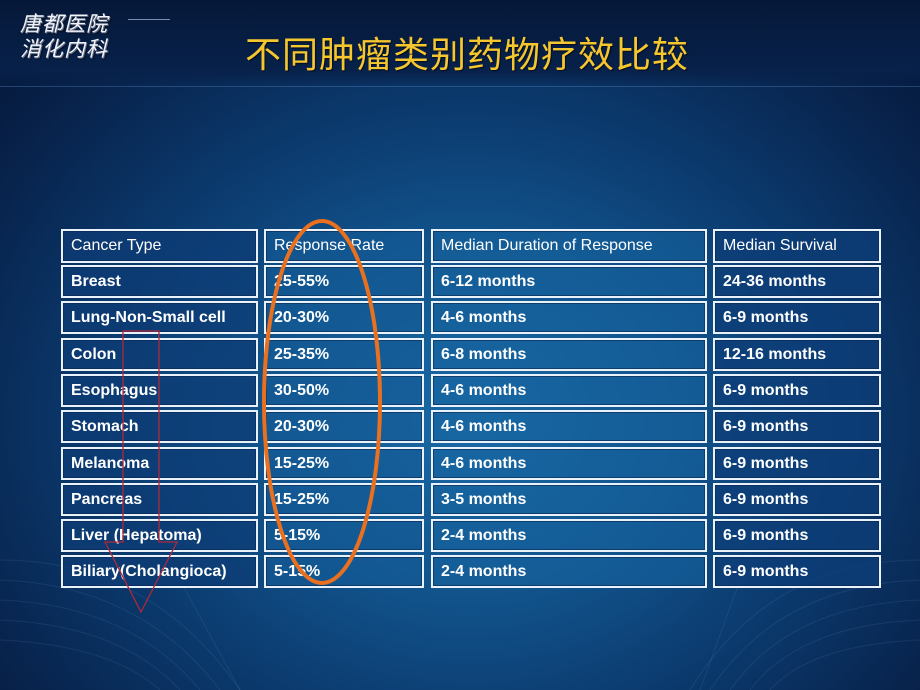  What do you see at coordinates (467, 55) in the screenshot?
I see `slide-title: 不同肿瘤类别药物疗效比较` at bounding box center [467, 55].